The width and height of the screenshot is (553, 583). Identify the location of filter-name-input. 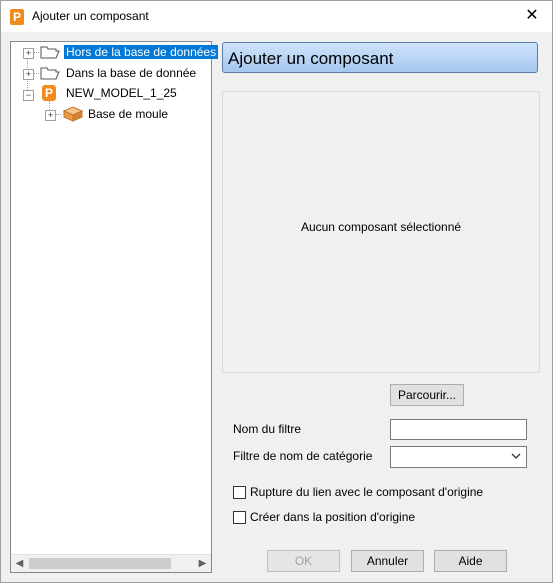
(458, 429).